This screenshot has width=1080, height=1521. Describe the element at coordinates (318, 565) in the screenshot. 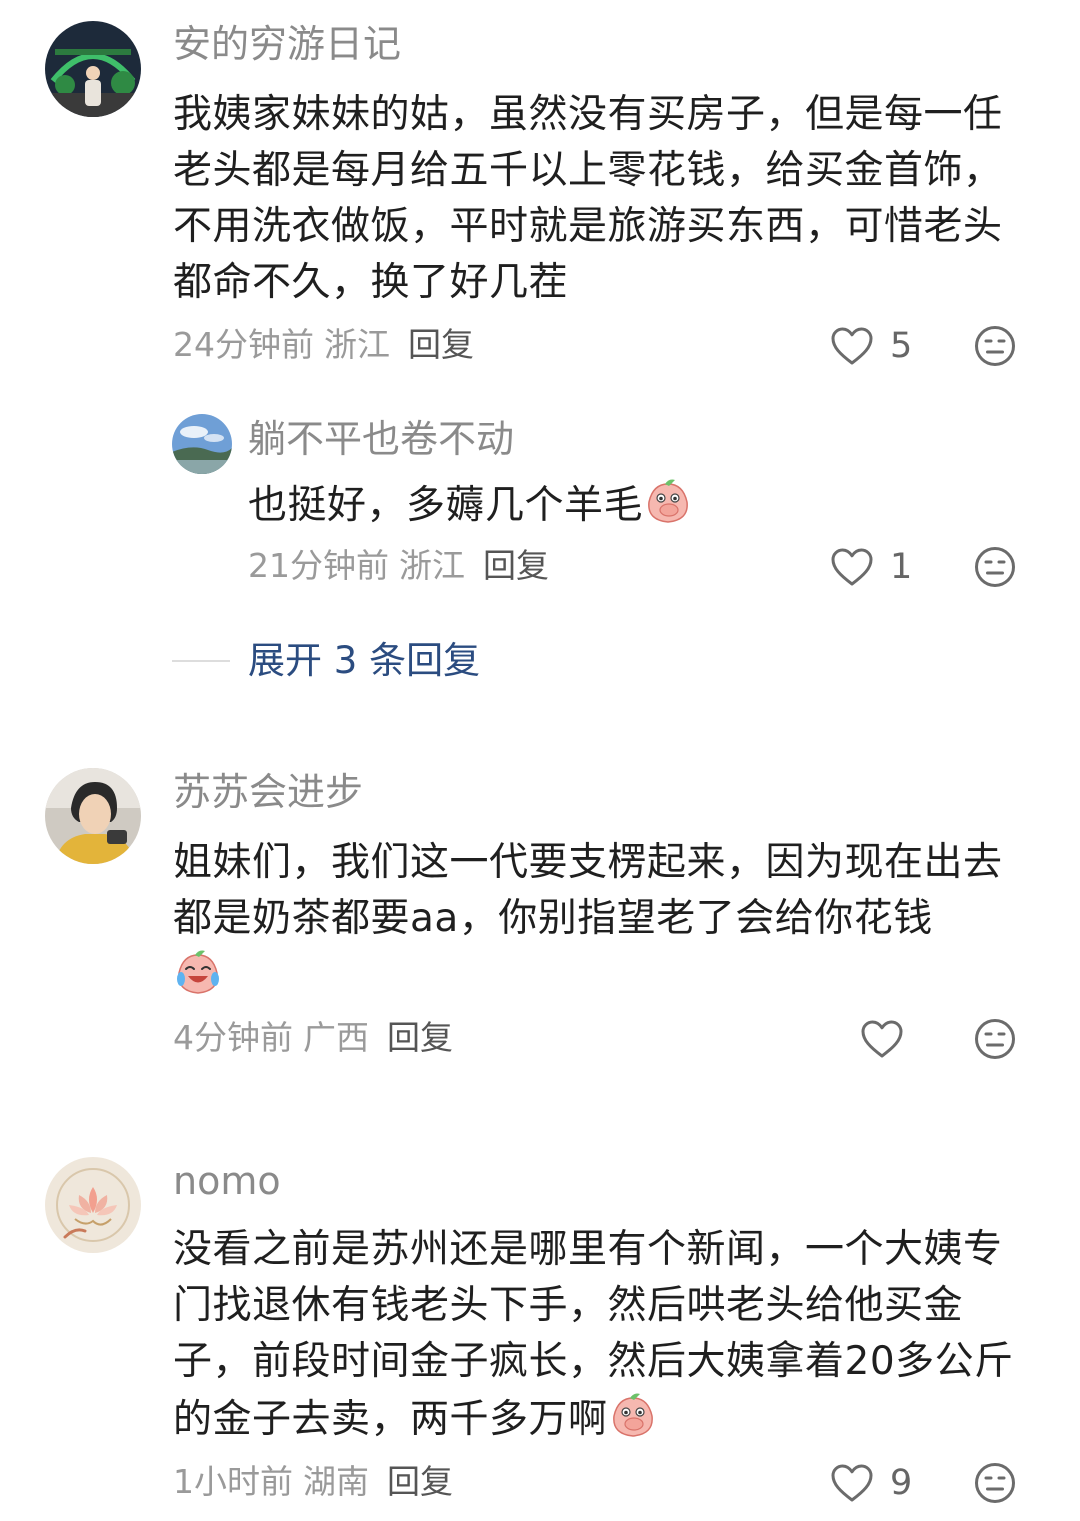

I see `reply-time: 21分钟前` at that location.